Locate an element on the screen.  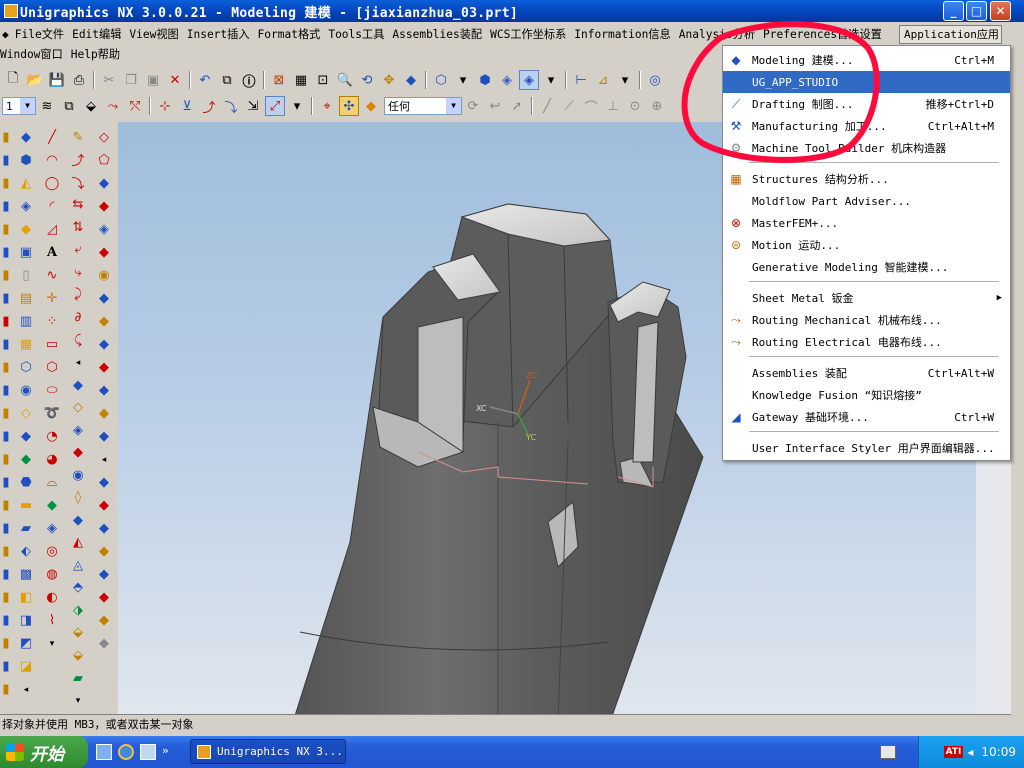
render-style-icon: ⬢ is located at coordinates (485, 80).